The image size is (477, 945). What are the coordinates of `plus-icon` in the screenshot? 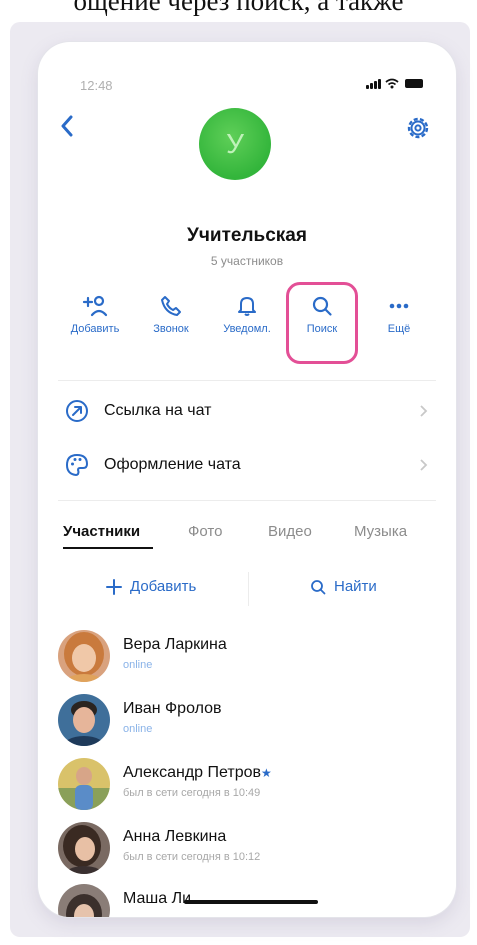 It's located at (114, 586).